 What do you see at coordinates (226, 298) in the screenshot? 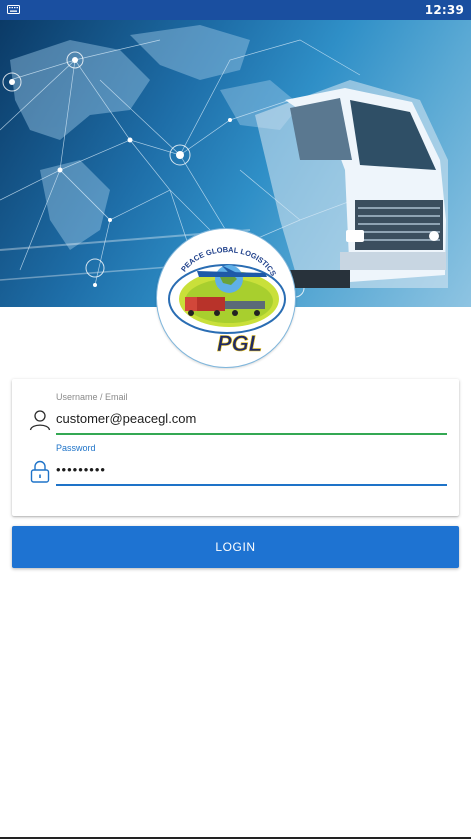
I see `company-logo: PEACE GLOBAL LOGISTICS PGL` at bounding box center [226, 298].